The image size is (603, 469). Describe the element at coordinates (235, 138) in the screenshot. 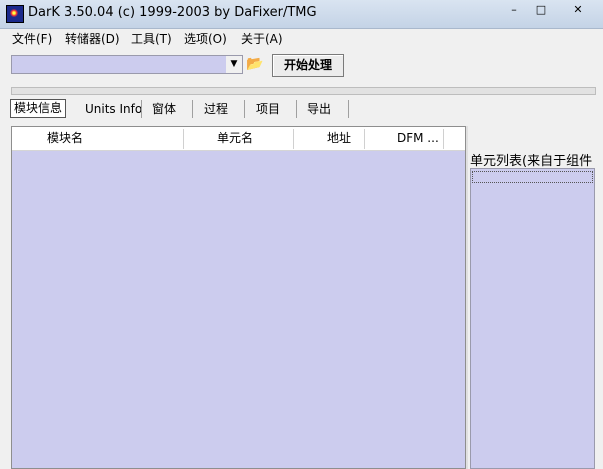

I see `column-unit-name: 单元名` at that location.